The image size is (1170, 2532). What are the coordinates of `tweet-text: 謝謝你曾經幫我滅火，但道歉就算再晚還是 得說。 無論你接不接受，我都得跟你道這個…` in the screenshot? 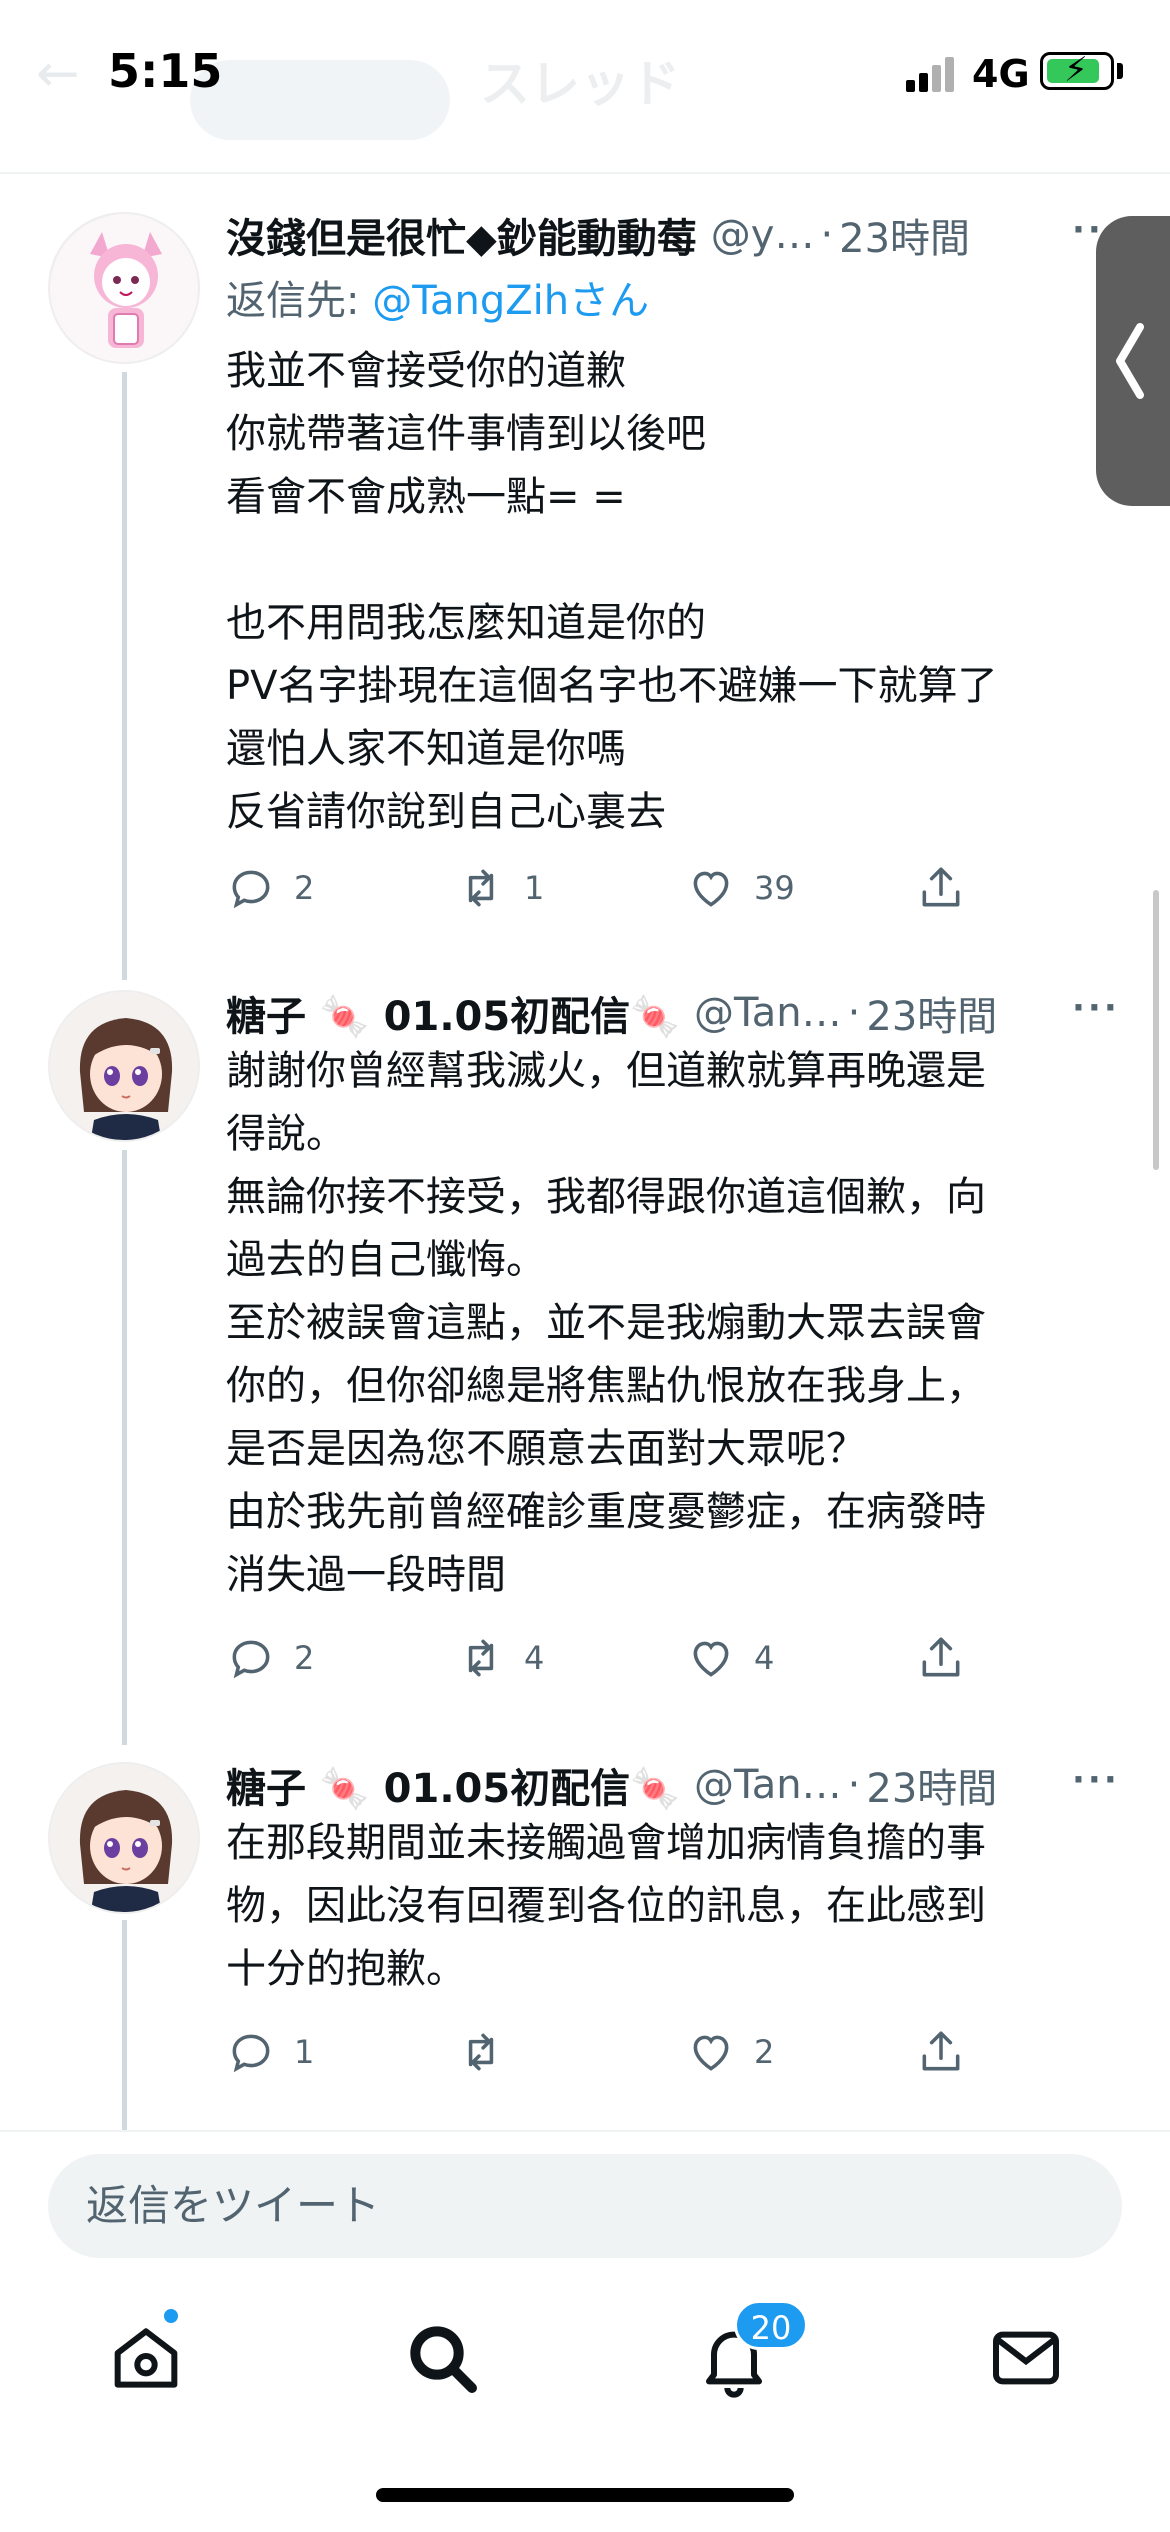 It's located at (606, 1323).